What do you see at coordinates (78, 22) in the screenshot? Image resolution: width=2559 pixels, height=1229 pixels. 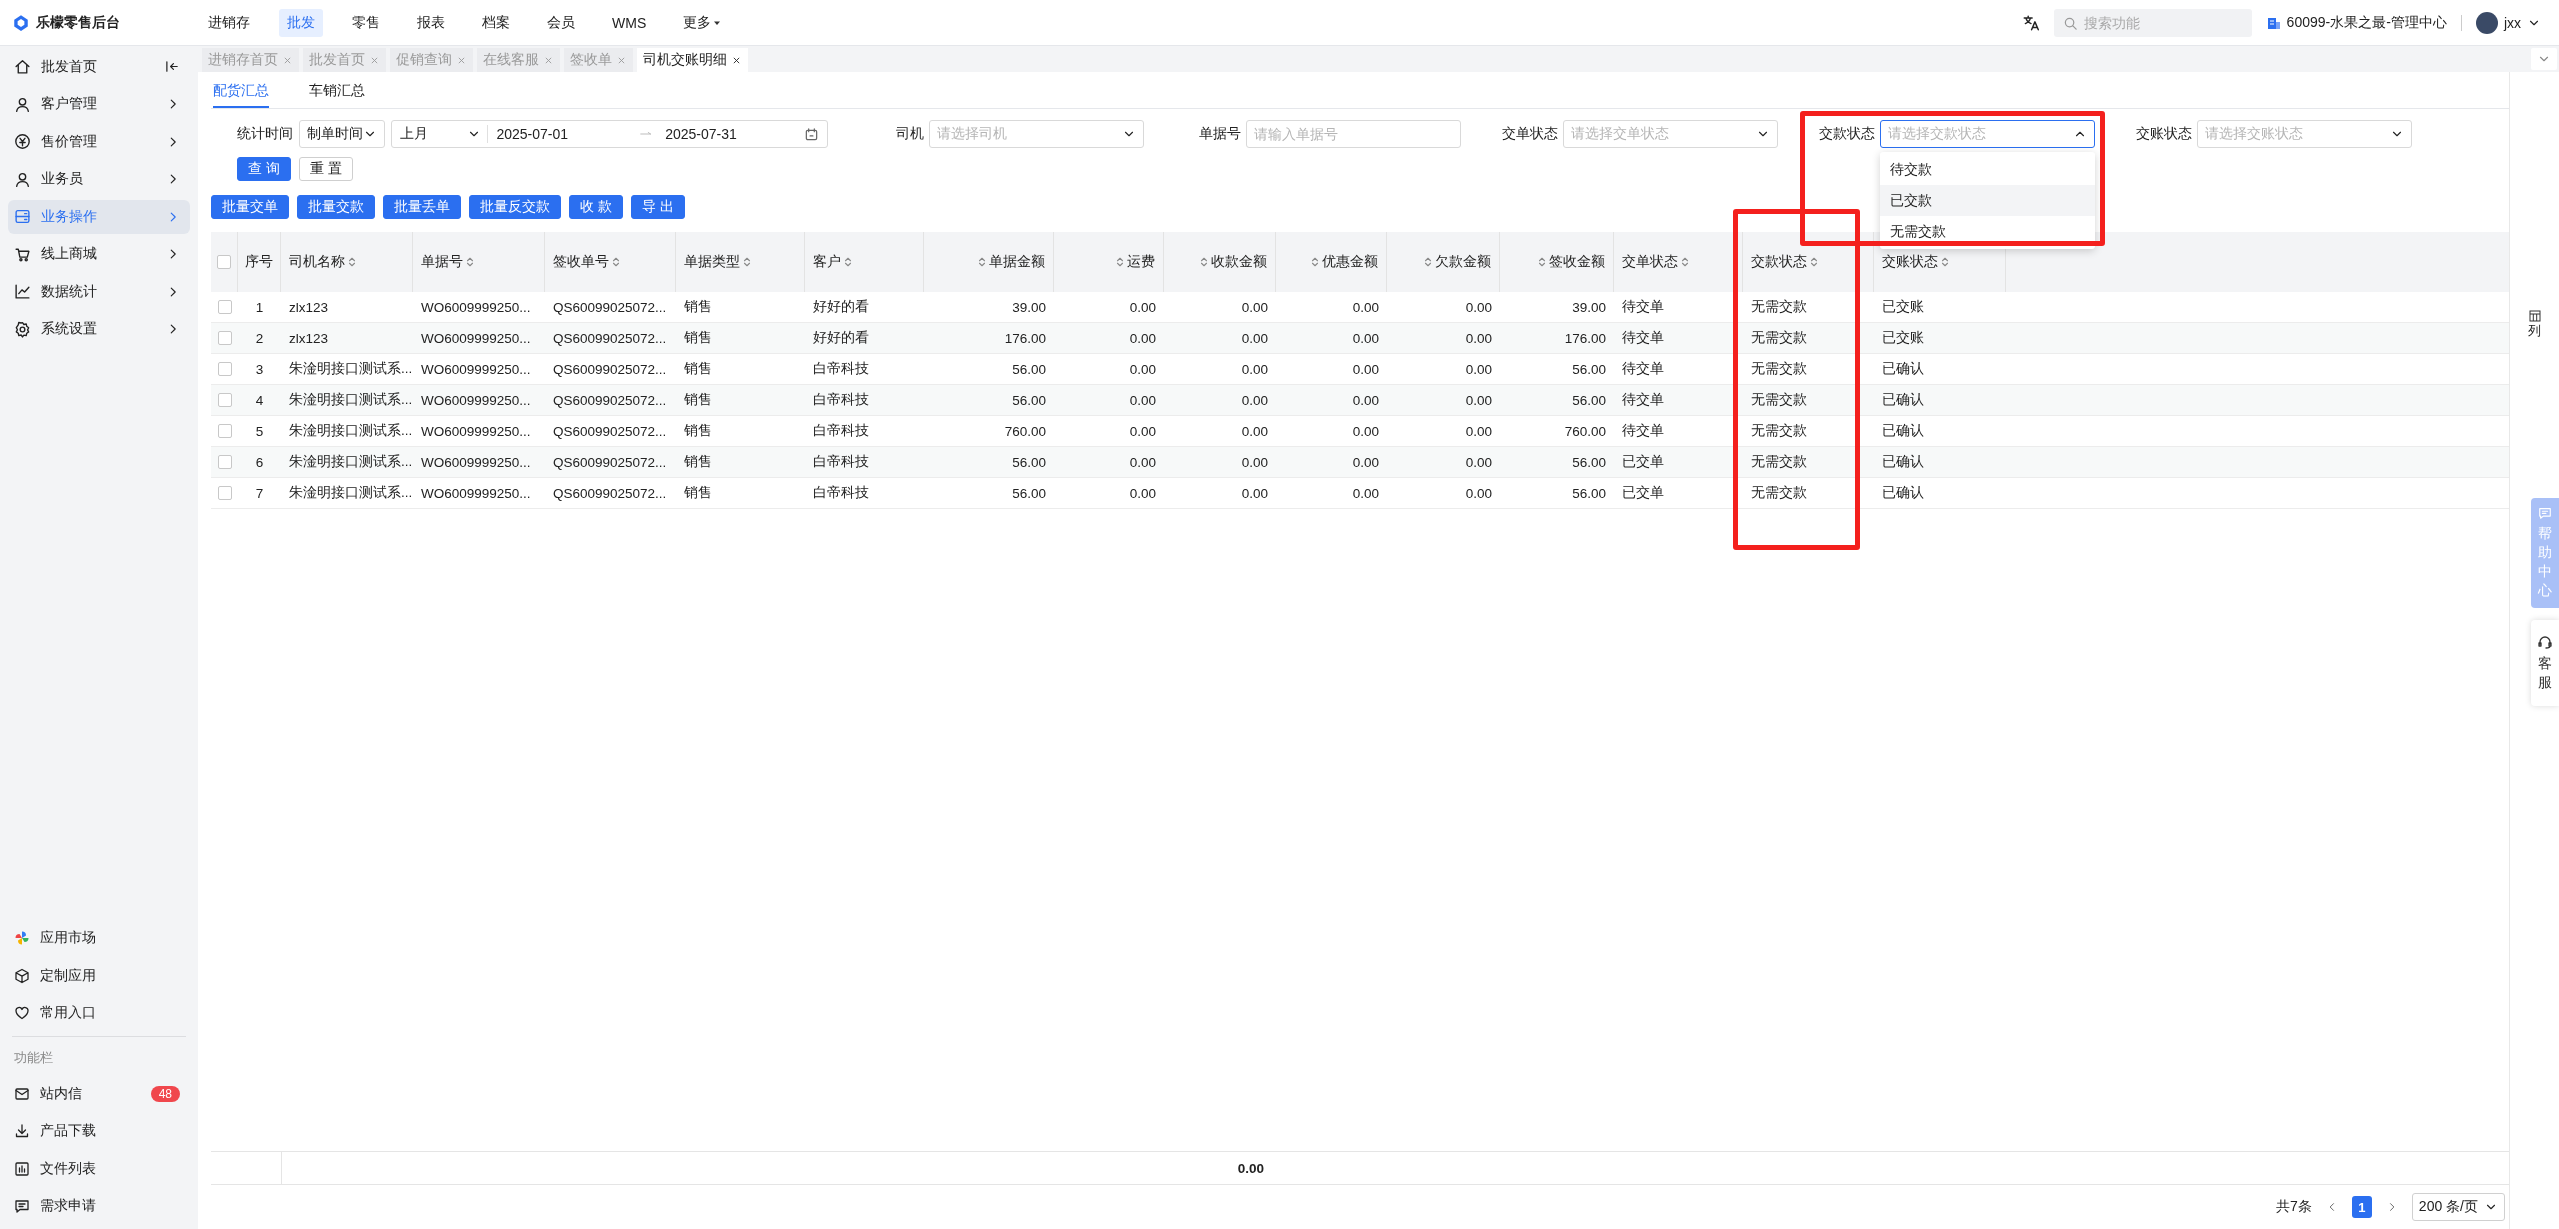 I see `app-title: 乐檬零售后台` at bounding box center [78, 22].